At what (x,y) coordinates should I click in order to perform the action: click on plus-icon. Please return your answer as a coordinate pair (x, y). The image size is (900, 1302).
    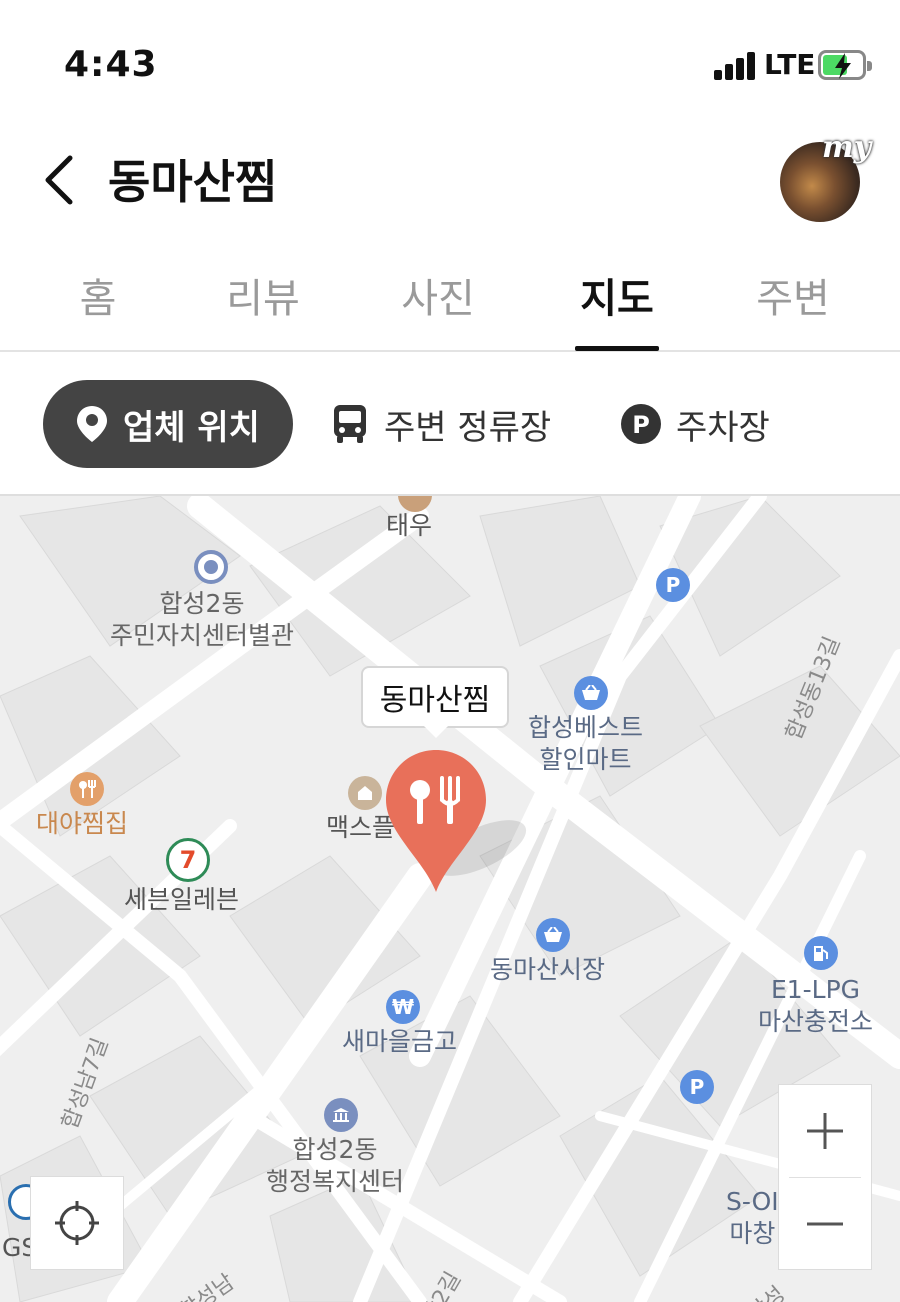
    Looking at the image, I should click on (825, 1131).